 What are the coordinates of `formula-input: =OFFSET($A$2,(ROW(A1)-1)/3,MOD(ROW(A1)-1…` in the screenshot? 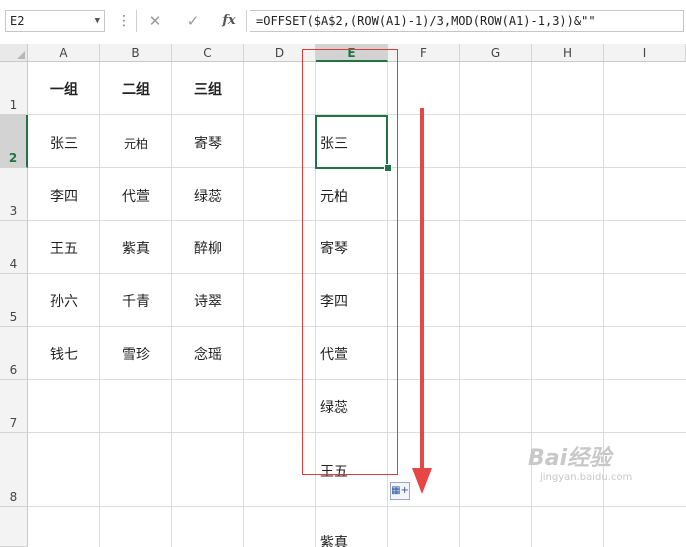 It's located at (467, 21).